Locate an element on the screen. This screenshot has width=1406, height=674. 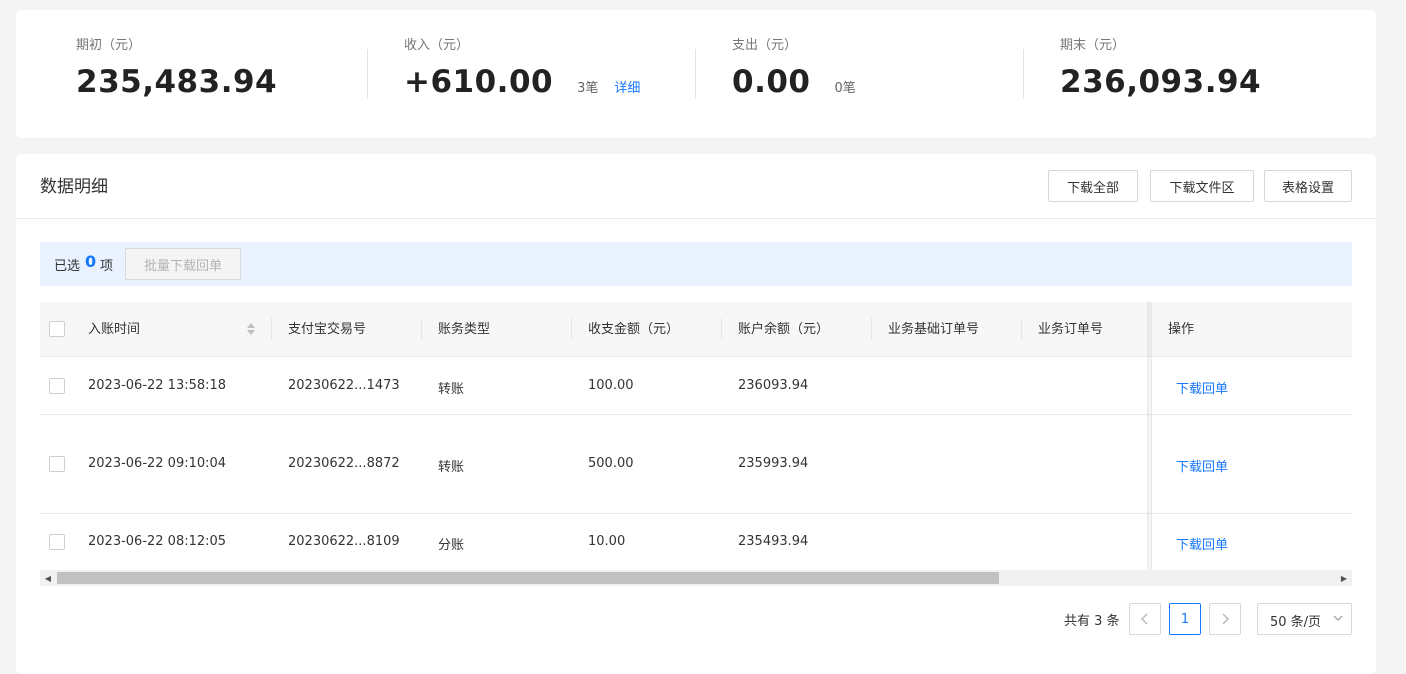
page-number-button: 1 is located at coordinates (1185, 619).